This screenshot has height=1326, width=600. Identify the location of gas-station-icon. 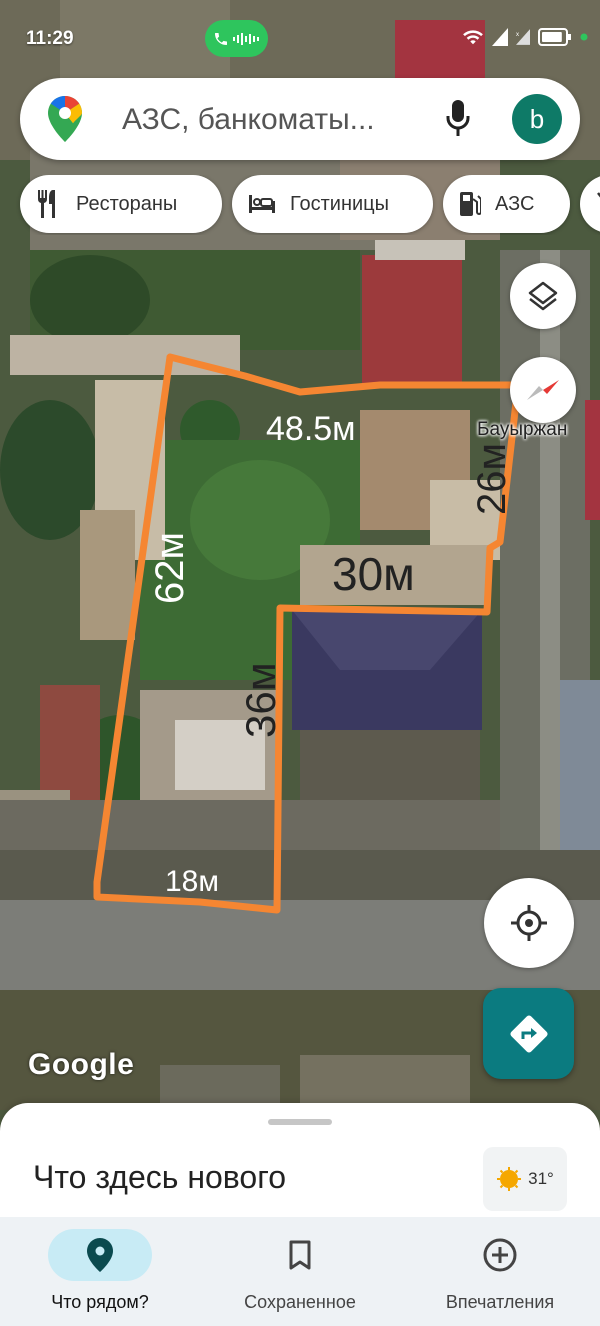
(470, 204).